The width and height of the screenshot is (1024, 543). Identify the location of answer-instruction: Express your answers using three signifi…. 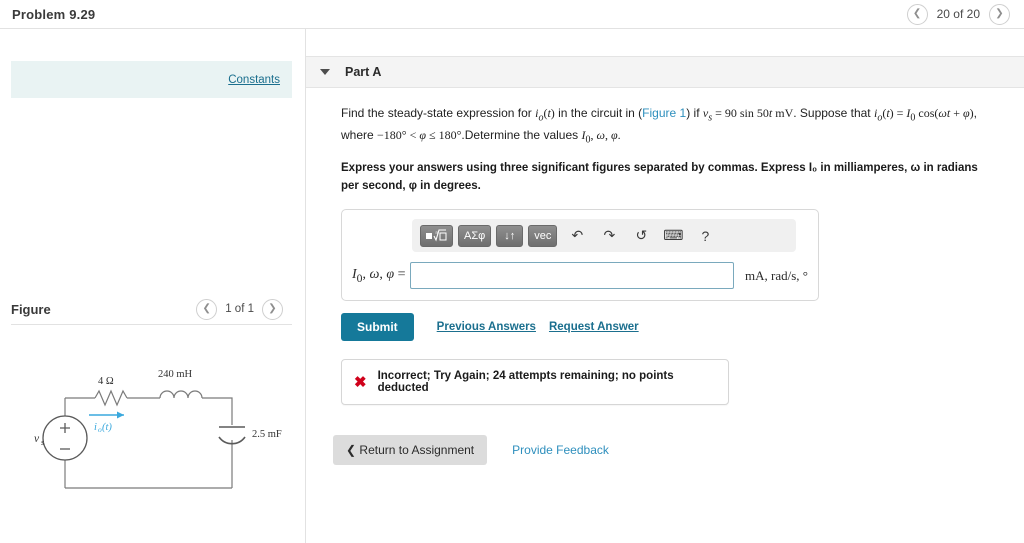
(659, 176).